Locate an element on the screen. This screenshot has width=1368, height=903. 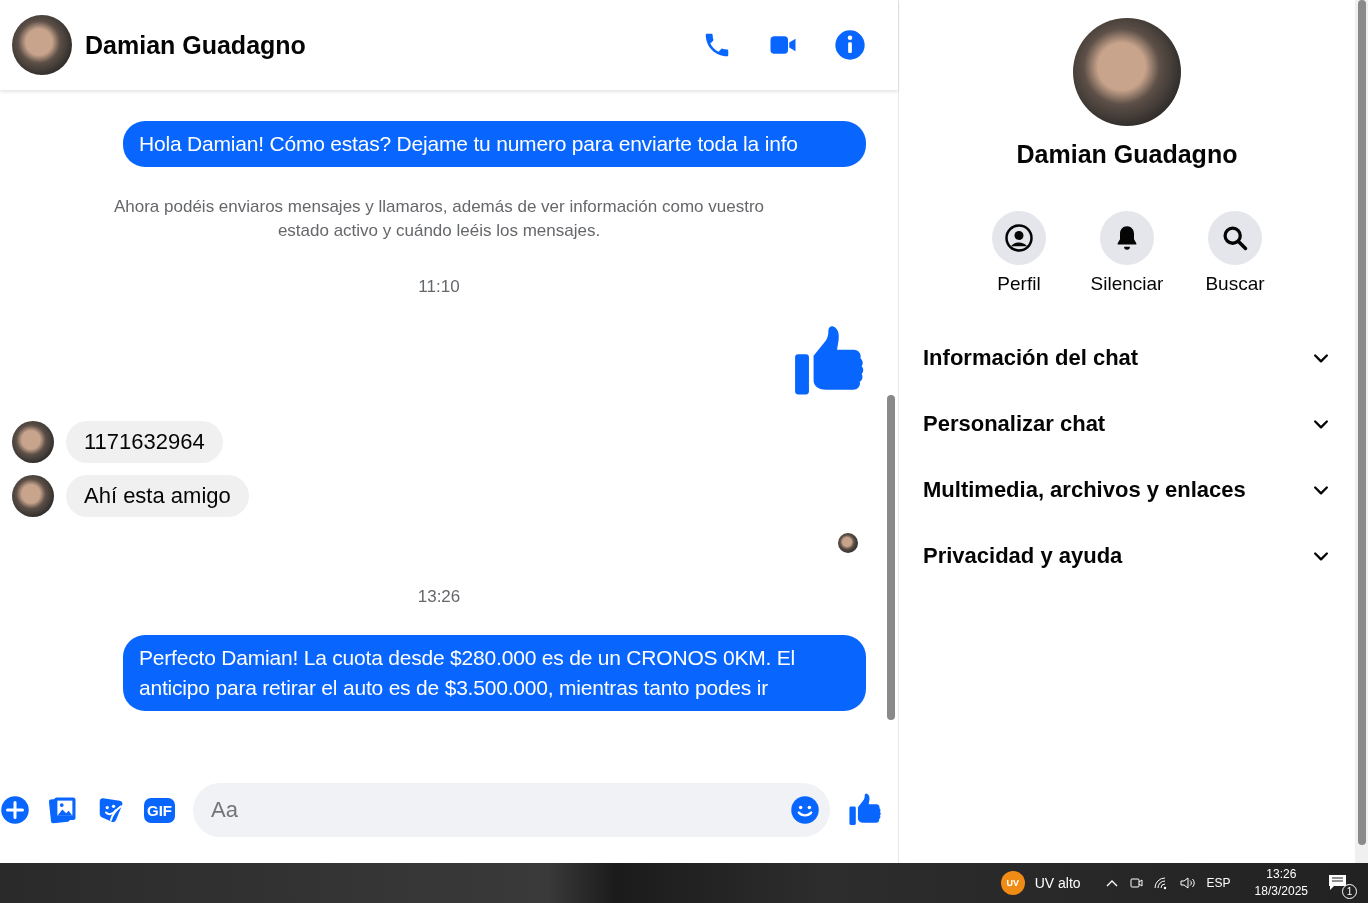
seen-avatar is located at coordinates (848, 543).